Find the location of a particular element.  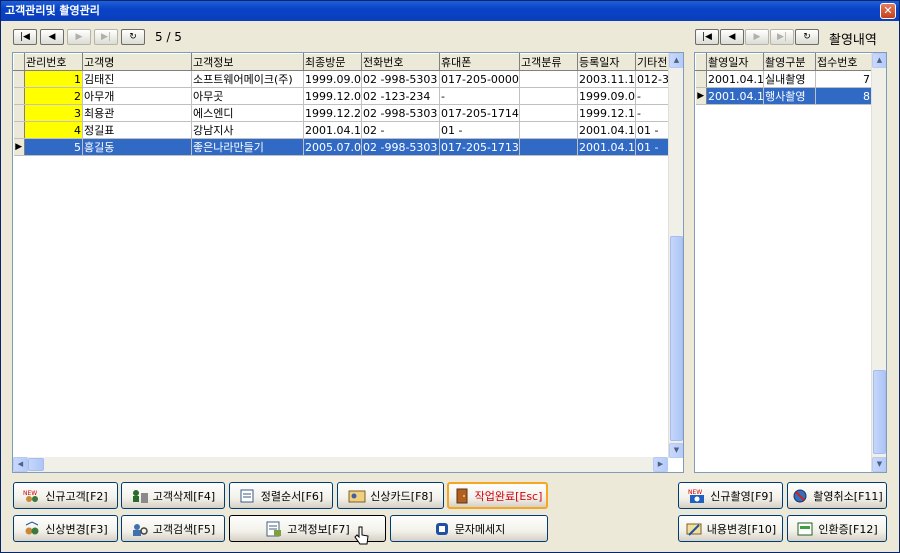

customer-vertical-scrollbar: ▲ ▼ is located at coordinates (675, 255).